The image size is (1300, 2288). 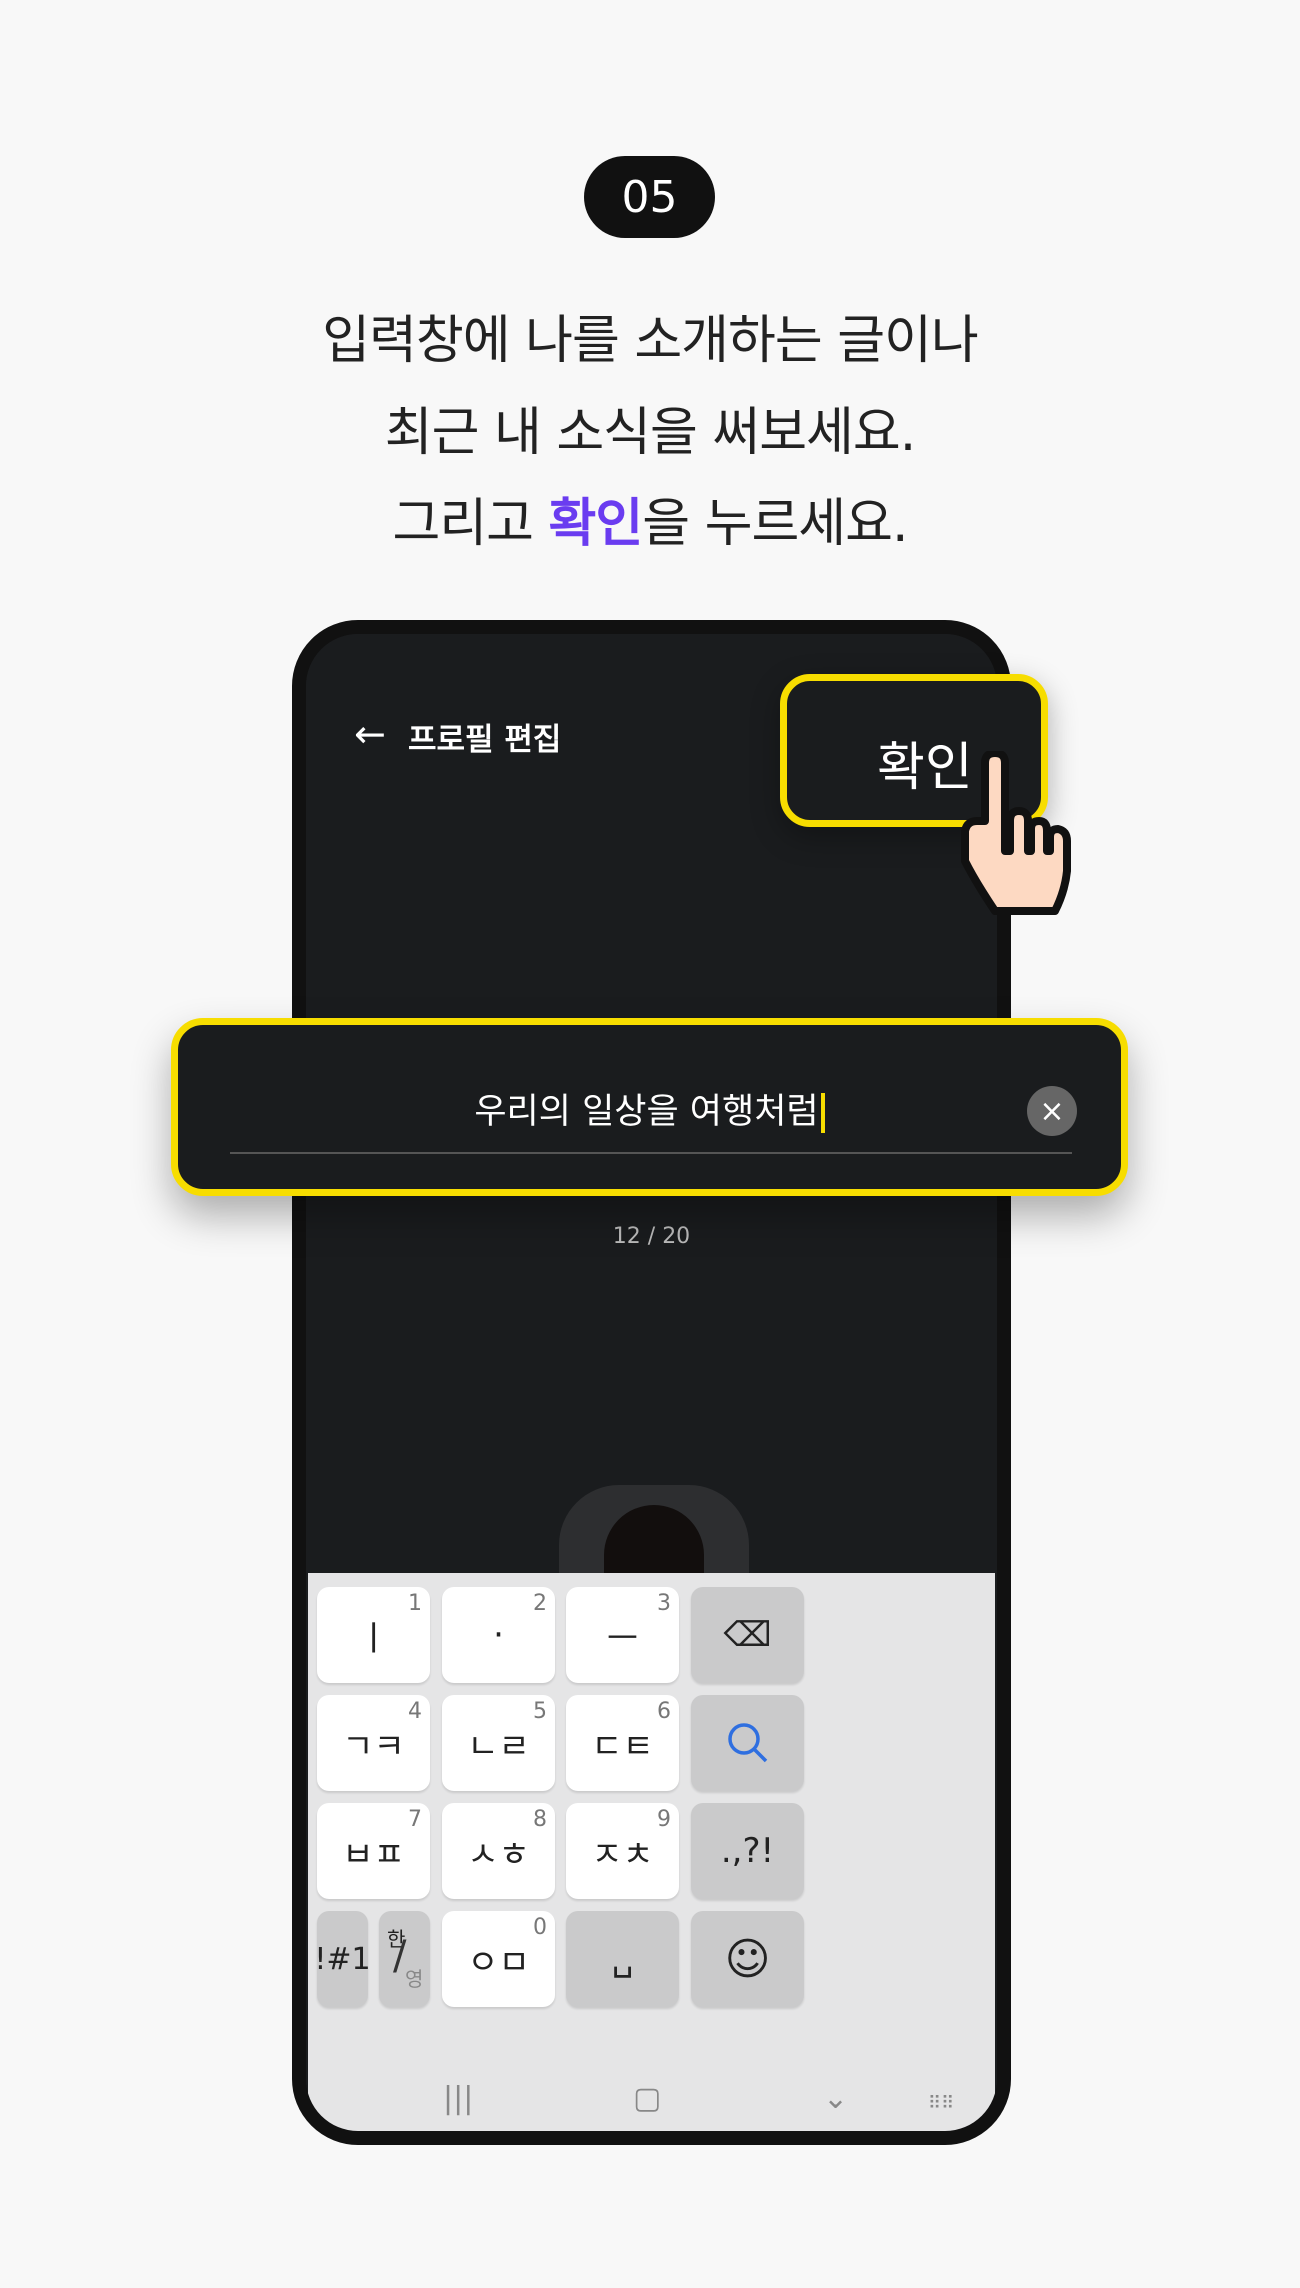 What do you see at coordinates (775, 524) in the screenshot?
I see `instruction-text: 을 누르세요.` at bounding box center [775, 524].